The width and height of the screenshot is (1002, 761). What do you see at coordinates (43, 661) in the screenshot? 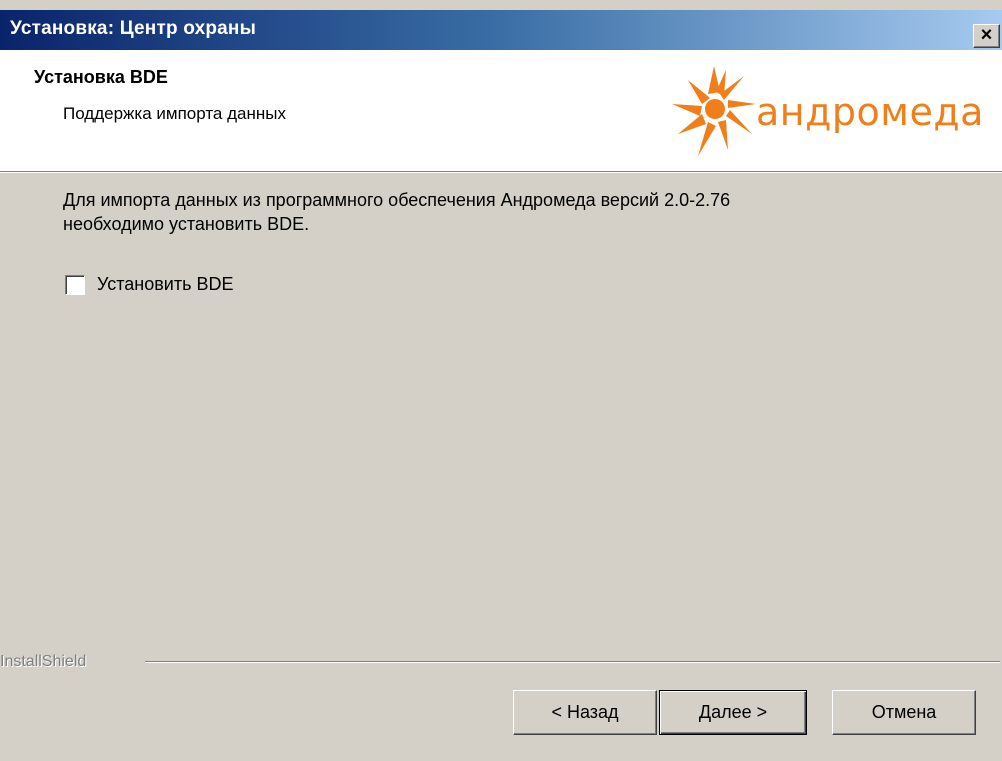
I see `installshield-brand: InstallShield` at bounding box center [43, 661].